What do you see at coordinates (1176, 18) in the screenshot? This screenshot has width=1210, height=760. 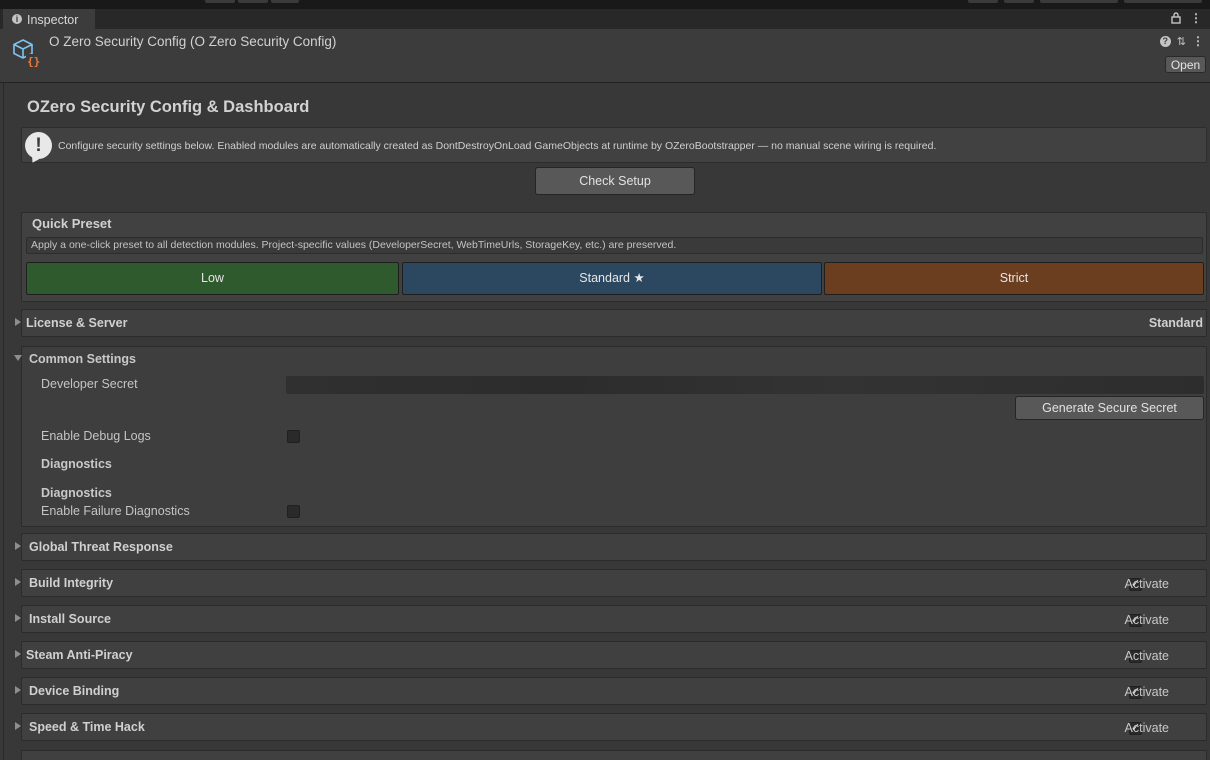 I see `lock-icon` at bounding box center [1176, 18].